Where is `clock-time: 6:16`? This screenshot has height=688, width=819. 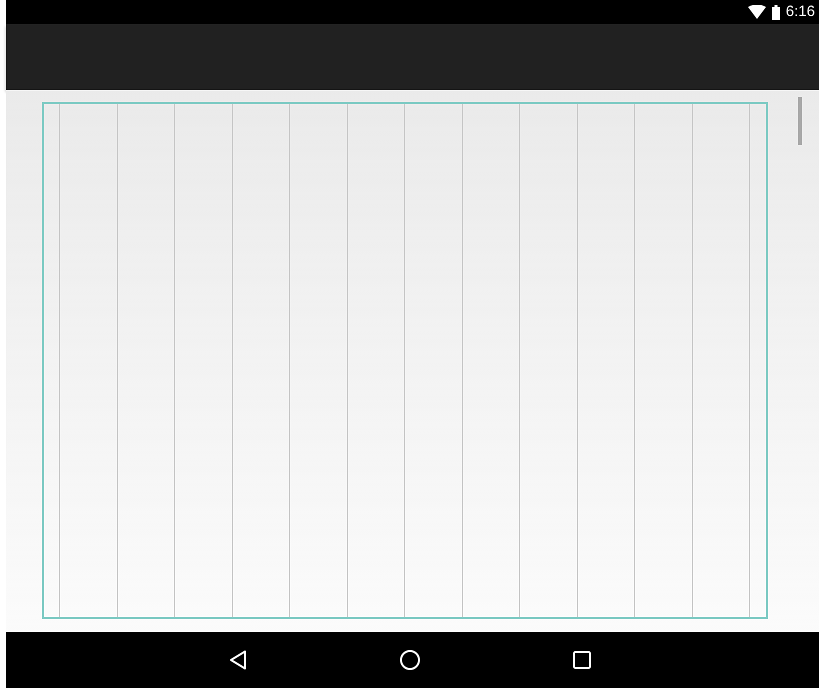
clock-time: 6:16 is located at coordinates (800, 12).